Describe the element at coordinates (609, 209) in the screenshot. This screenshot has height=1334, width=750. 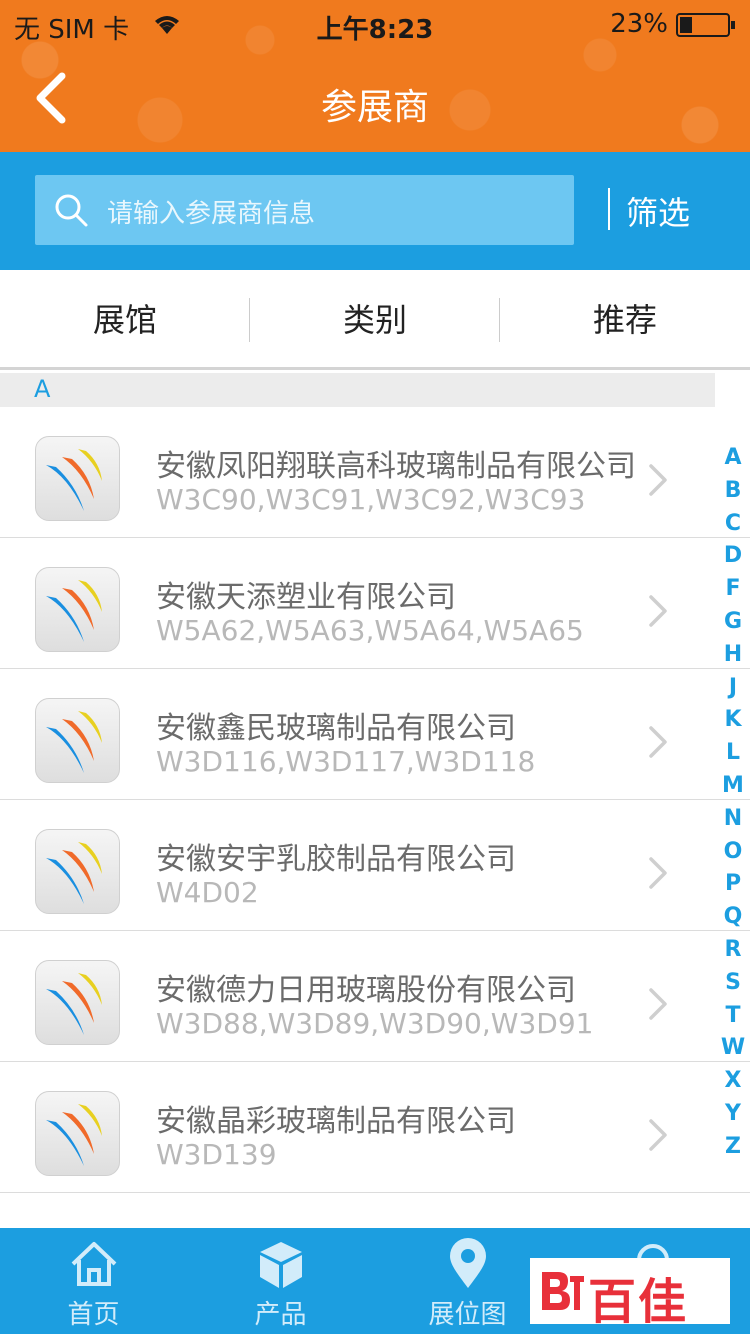
I see `search-divider` at that location.